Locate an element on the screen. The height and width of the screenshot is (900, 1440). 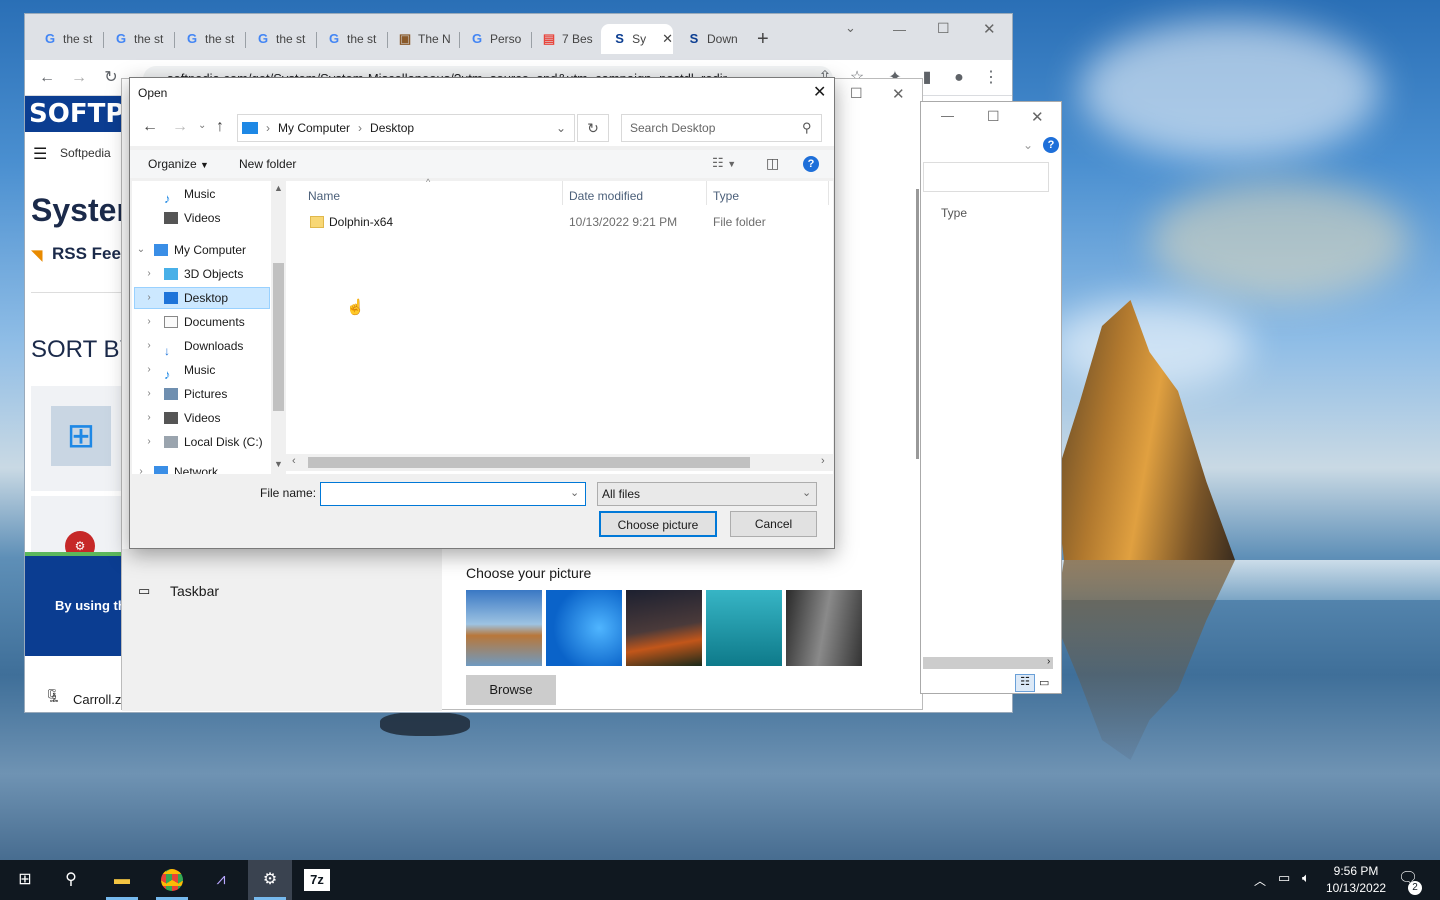
up-icon: ↑ is located at coordinates (220, 127).